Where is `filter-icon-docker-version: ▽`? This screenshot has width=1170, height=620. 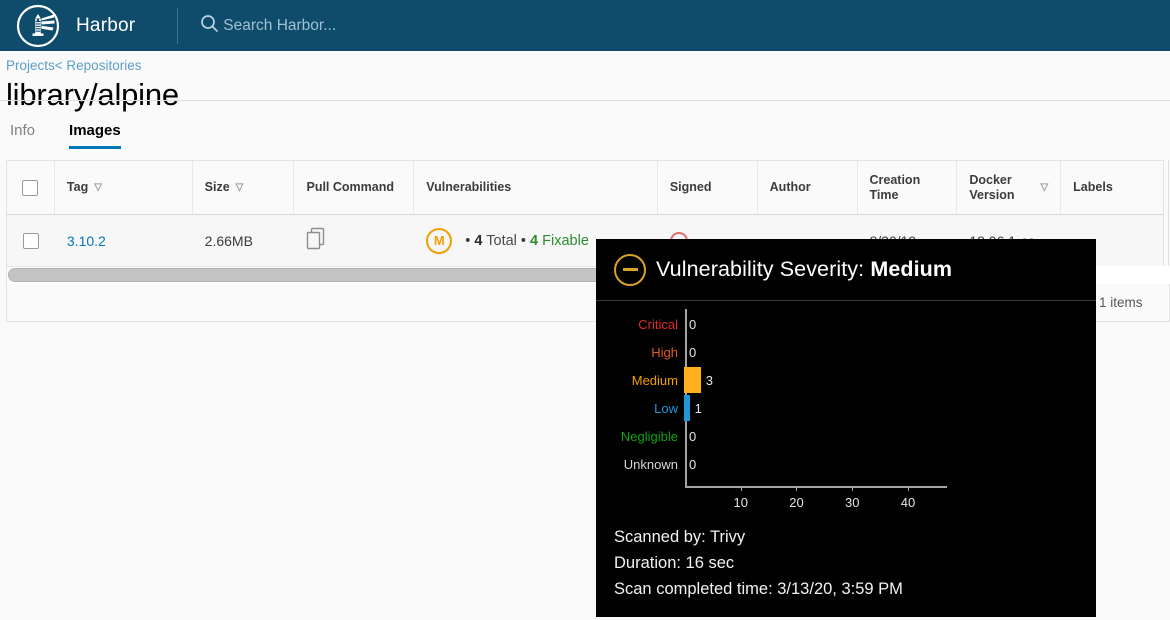
filter-icon-docker-version: ▽ is located at coordinates (1044, 187).